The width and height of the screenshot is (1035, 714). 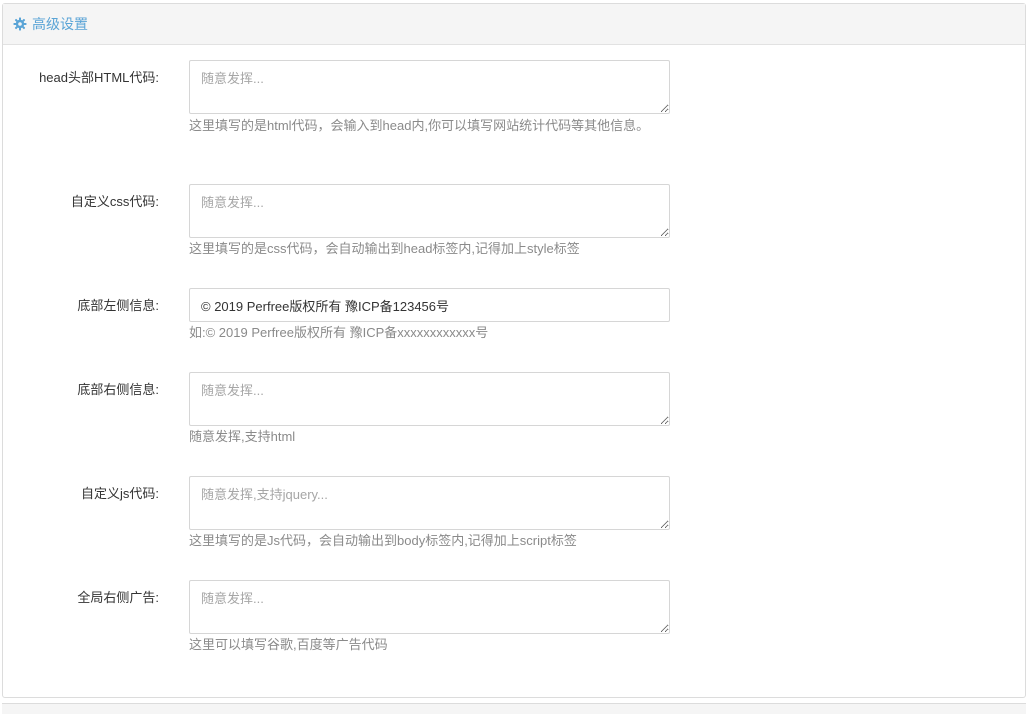 What do you see at coordinates (429, 503) in the screenshot?
I see `custom-js-textarea` at bounding box center [429, 503].